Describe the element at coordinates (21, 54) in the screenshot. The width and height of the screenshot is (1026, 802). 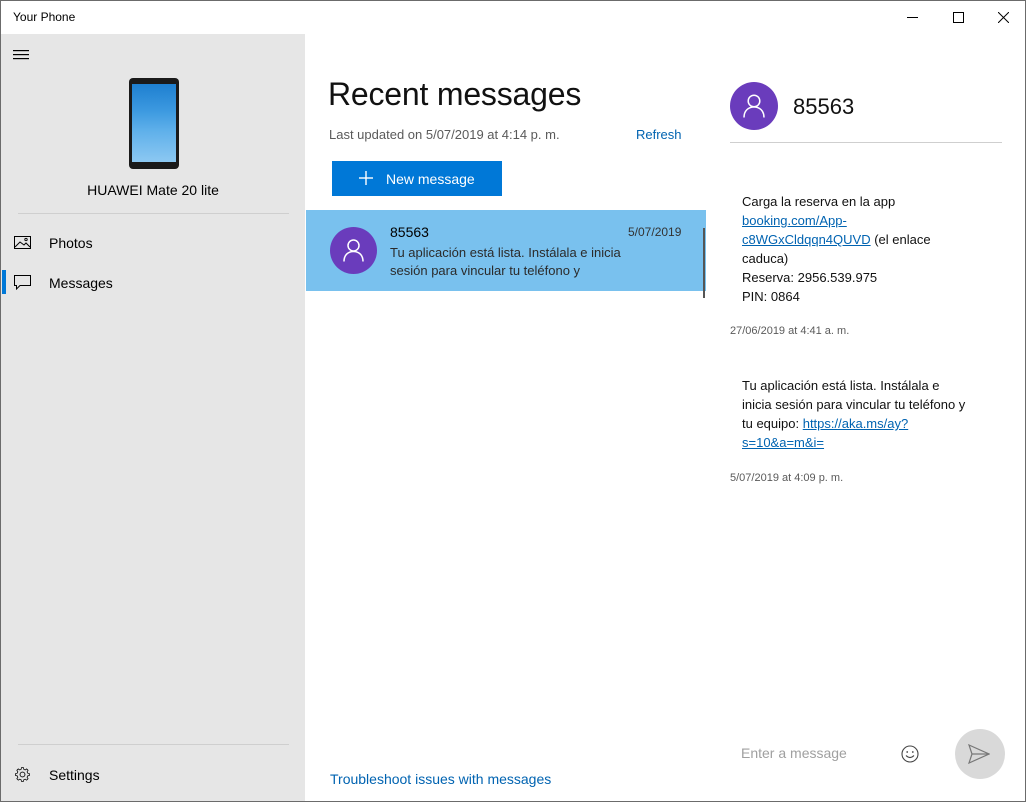
I see `hamburger-menu-icon` at that location.